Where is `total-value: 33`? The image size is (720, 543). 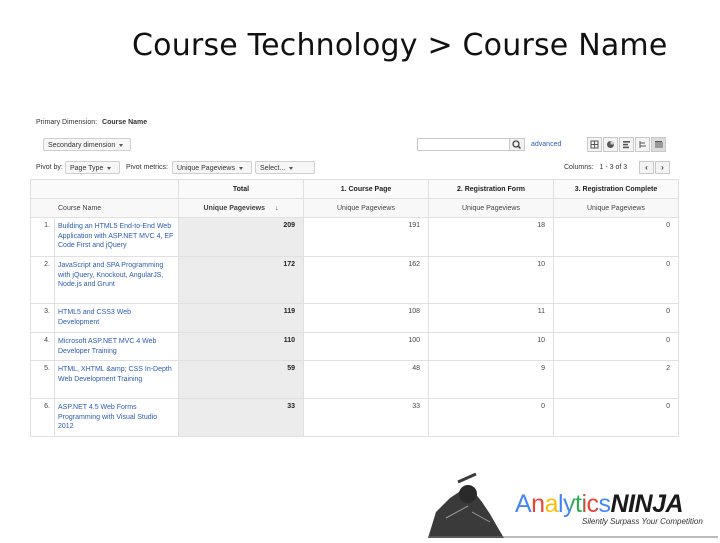 total-value: 33 is located at coordinates (241, 417).